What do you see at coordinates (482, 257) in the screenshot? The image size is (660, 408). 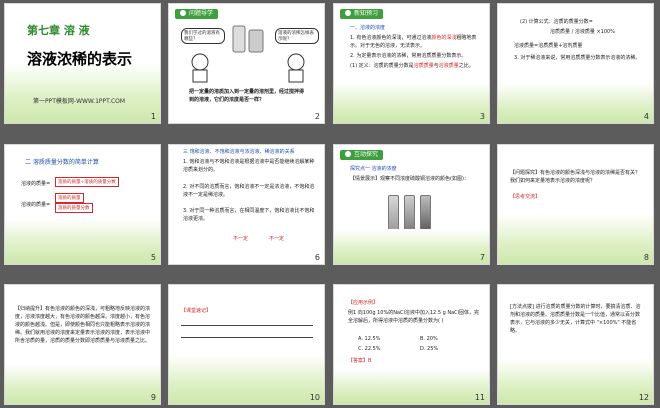 I see `slide-number: 7` at bounding box center [482, 257].